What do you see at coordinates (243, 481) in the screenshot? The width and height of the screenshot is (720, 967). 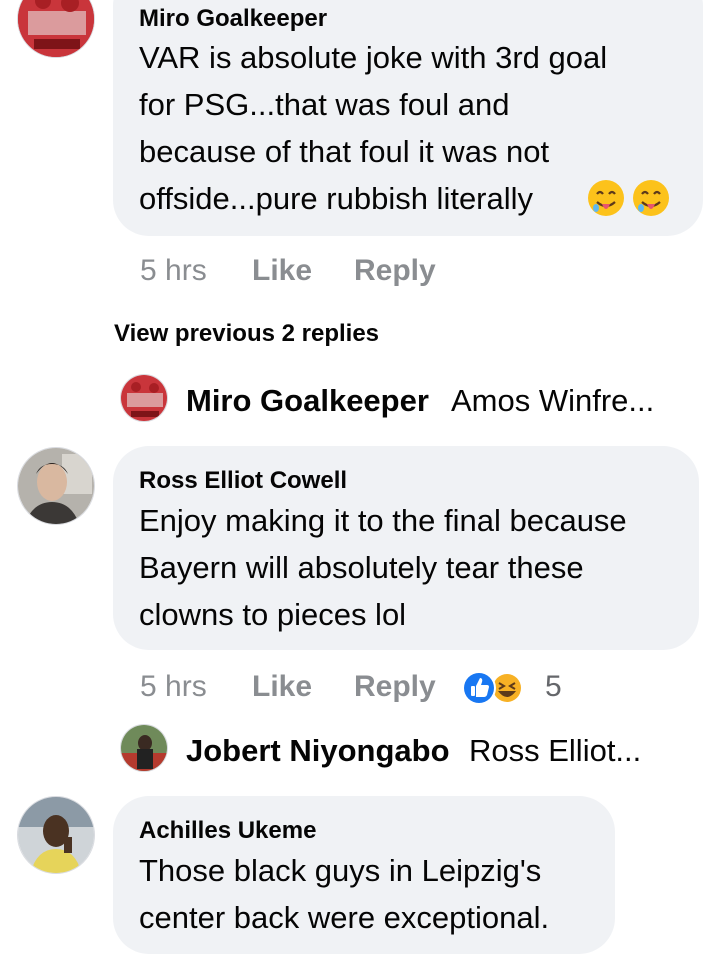 I see `comment-author: Ross Elliot Cowell` at bounding box center [243, 481].